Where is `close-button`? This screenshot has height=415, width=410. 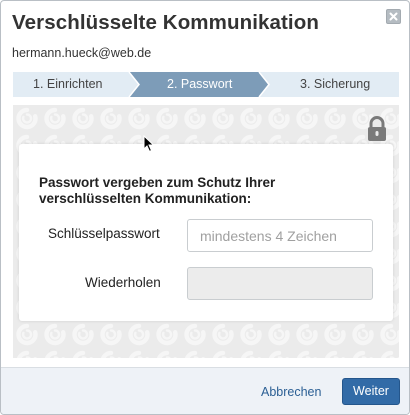
close-button is located at coordinates (393, 16).